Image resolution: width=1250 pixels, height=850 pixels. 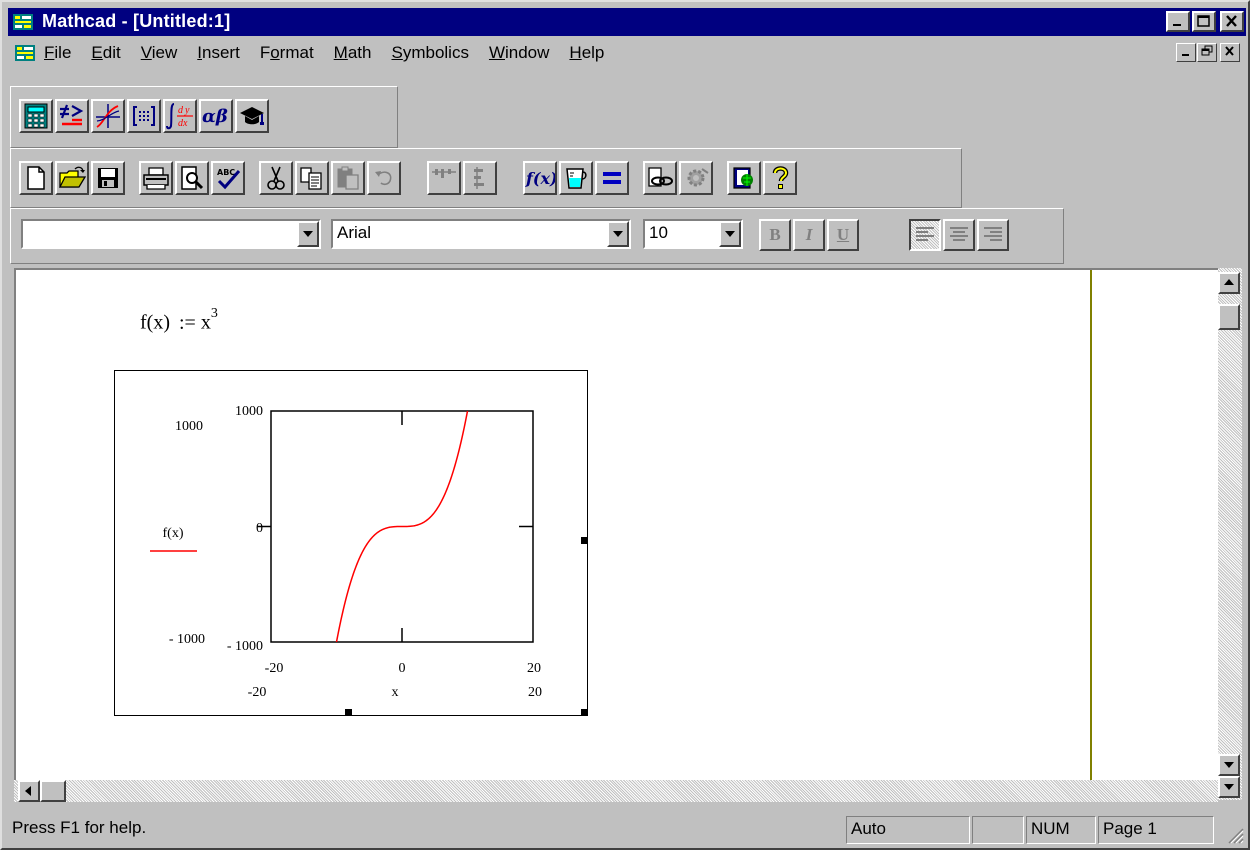 What do you see at coordinates (1229, 283) in the screenshot?
I see `scroll-up-button` at bounding box center [1229, 283].